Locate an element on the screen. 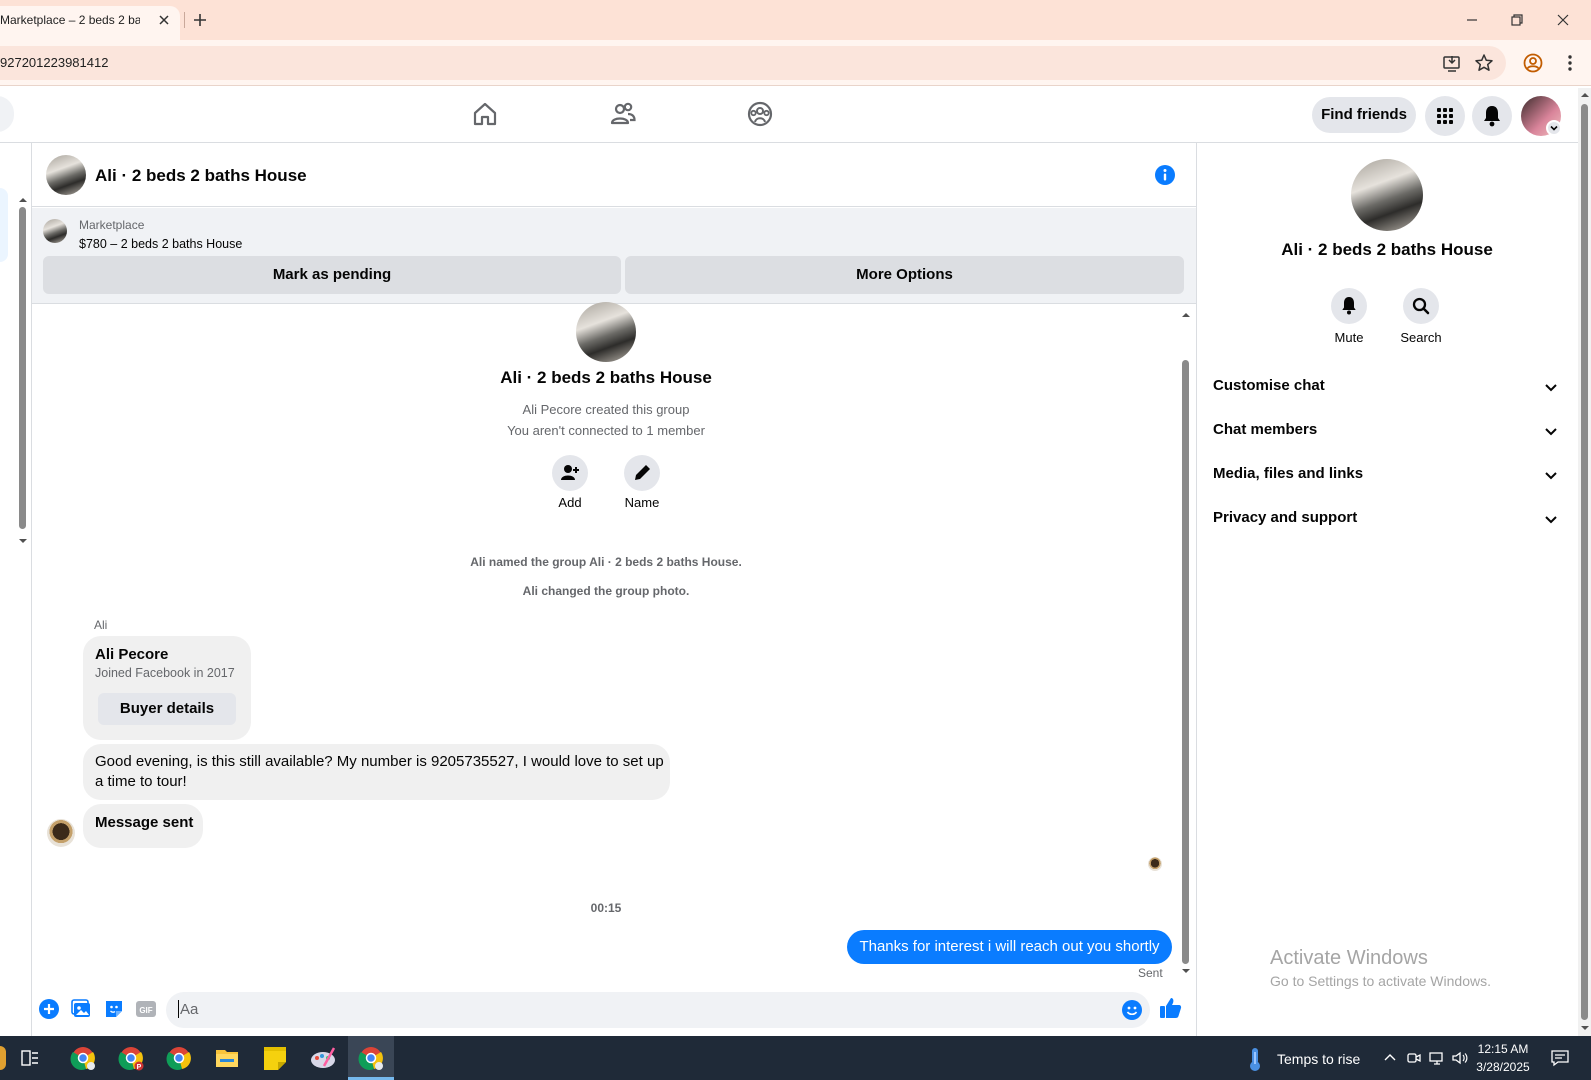 Image resolution: width=1591 pixels, height=1080 pixels. find-friends-button: Find friends is located at coordinates (1364, 115).